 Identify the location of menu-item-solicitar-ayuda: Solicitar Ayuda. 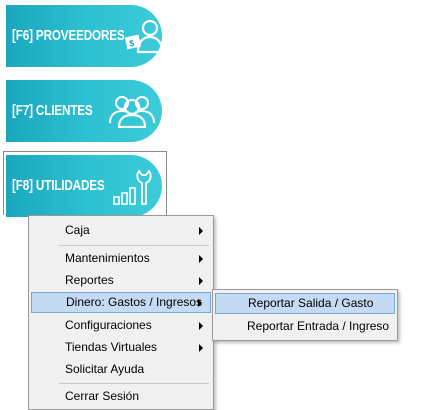
(121, 369).